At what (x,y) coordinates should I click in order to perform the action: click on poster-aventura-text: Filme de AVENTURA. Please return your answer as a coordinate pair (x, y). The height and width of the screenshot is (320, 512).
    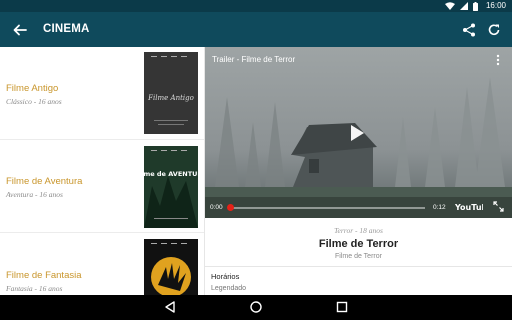
    Looking at the image, I should click on (171, 174).